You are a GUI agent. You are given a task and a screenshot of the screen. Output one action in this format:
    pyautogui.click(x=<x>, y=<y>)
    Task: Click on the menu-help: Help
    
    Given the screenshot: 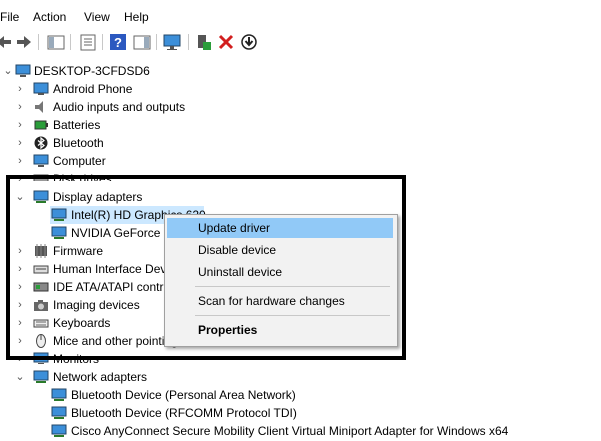 What is the action you would take?
    pyautogui.click(x=136, y=17)
    